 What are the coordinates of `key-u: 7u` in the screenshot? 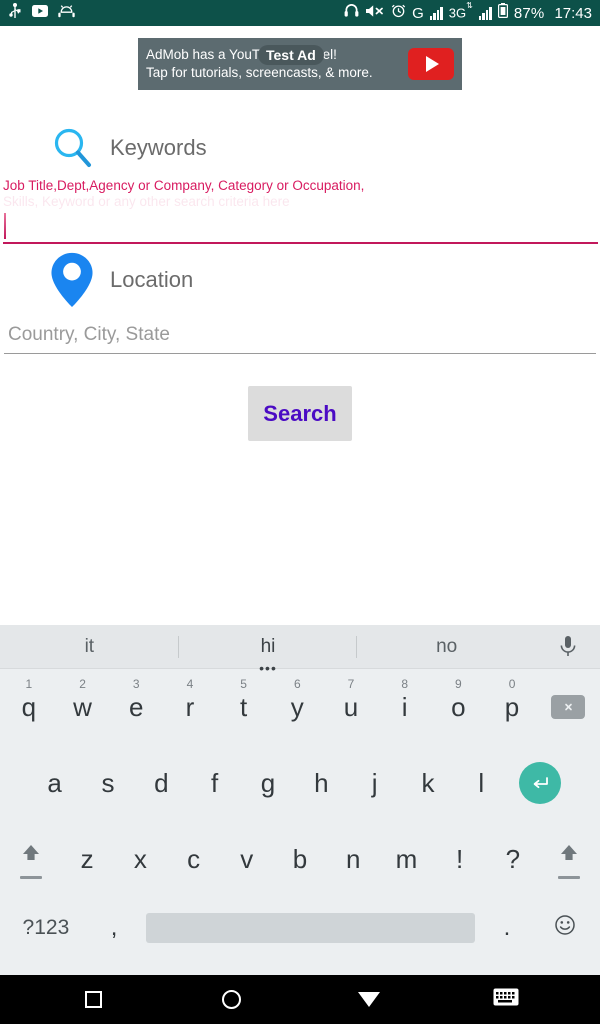 It's located at (351, 707).